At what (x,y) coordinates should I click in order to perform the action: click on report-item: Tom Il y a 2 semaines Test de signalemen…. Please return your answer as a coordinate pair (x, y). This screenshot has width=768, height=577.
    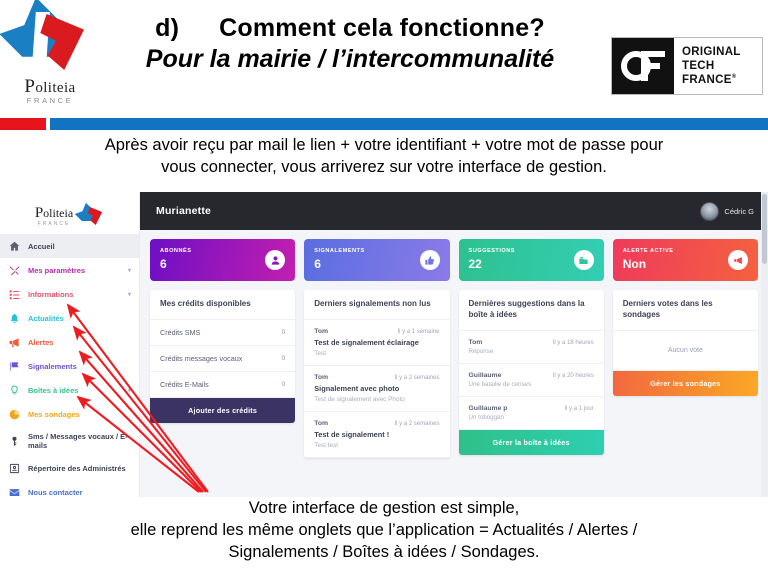
    Looking at the image, I should click on (377, 435).